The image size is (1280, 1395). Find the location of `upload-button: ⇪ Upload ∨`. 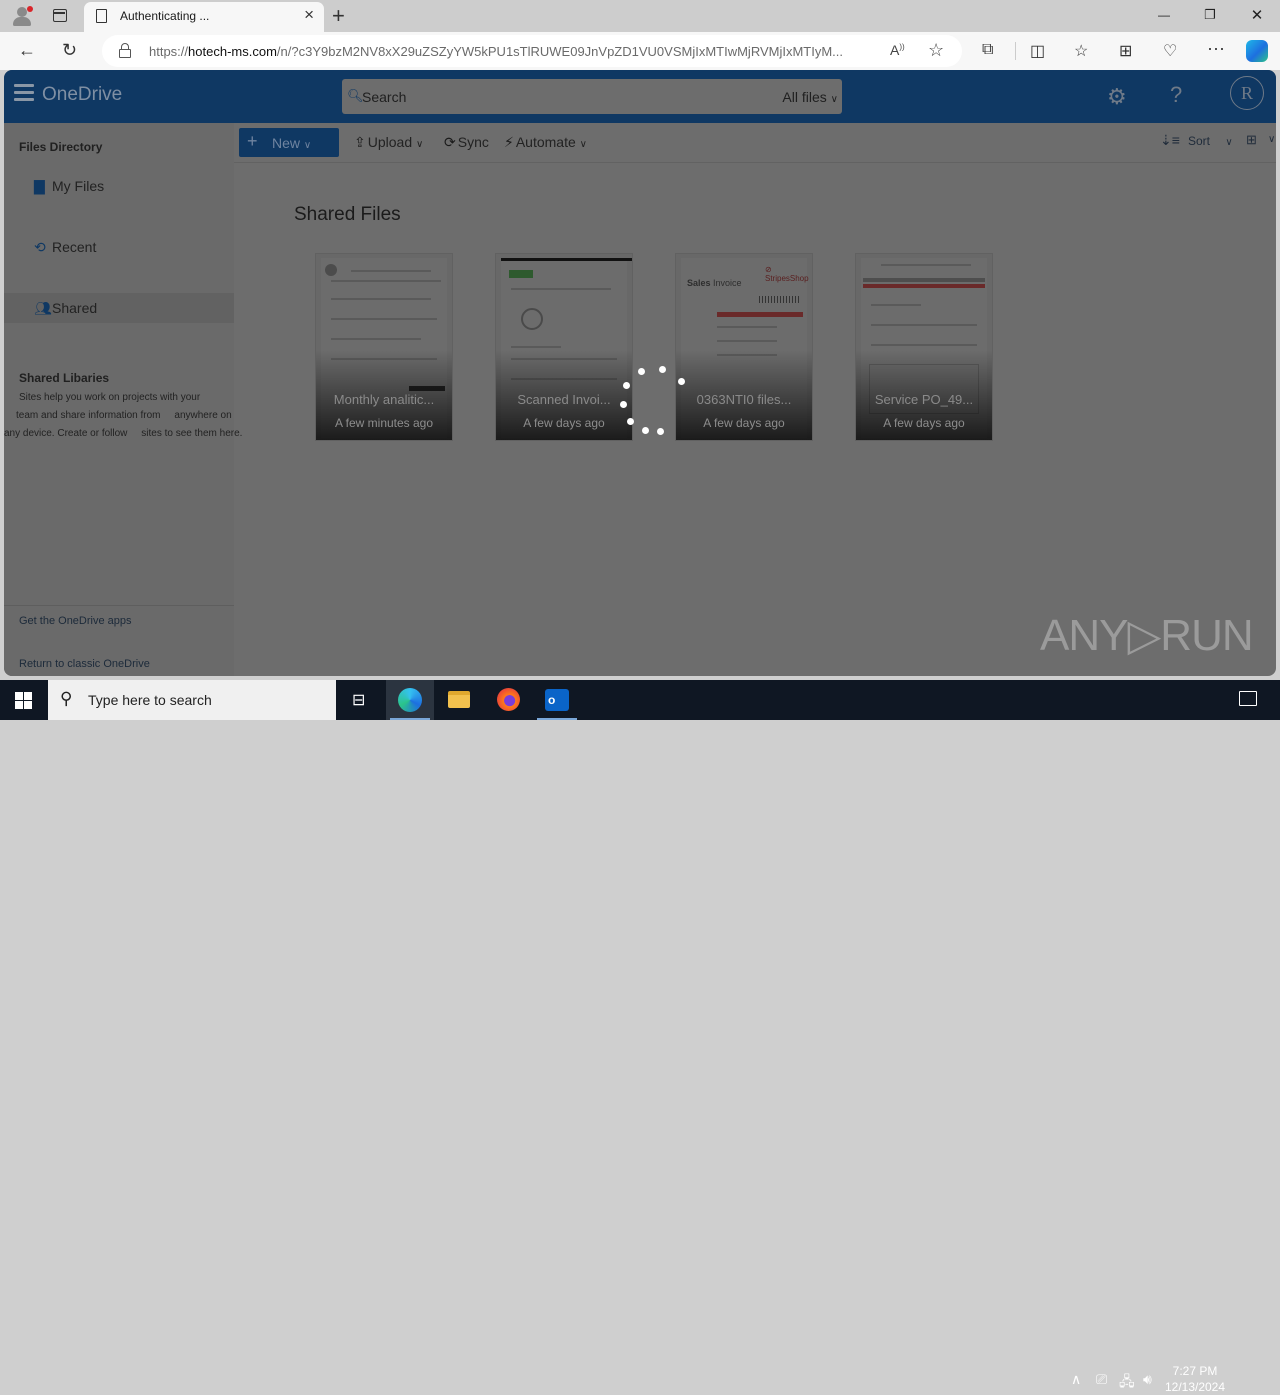

upload-button: ⇪ Upload ∨ is located at coordinates (388, 142).